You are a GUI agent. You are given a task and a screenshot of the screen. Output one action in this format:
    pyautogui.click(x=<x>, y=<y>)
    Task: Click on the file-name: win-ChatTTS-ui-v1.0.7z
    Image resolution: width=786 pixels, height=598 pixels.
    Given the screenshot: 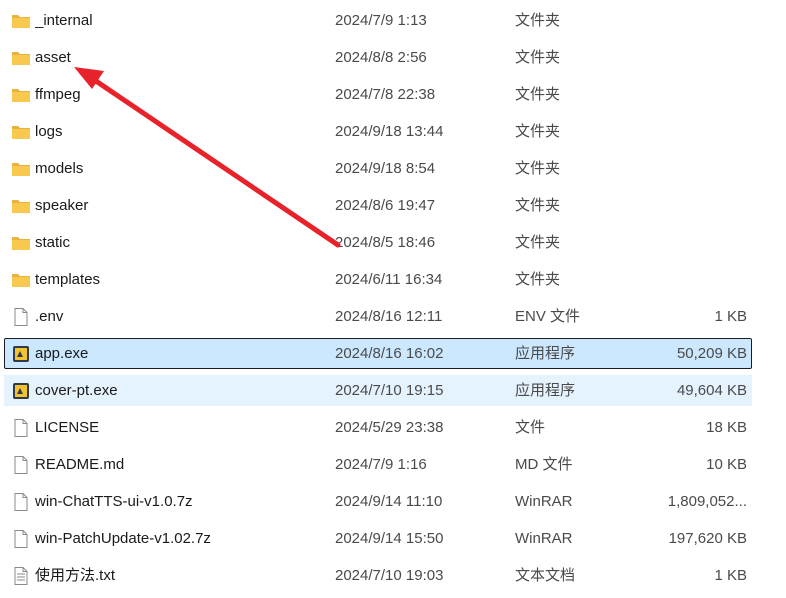 What is the action you would take?
    pyautogui.click(x=114, y=501)
    